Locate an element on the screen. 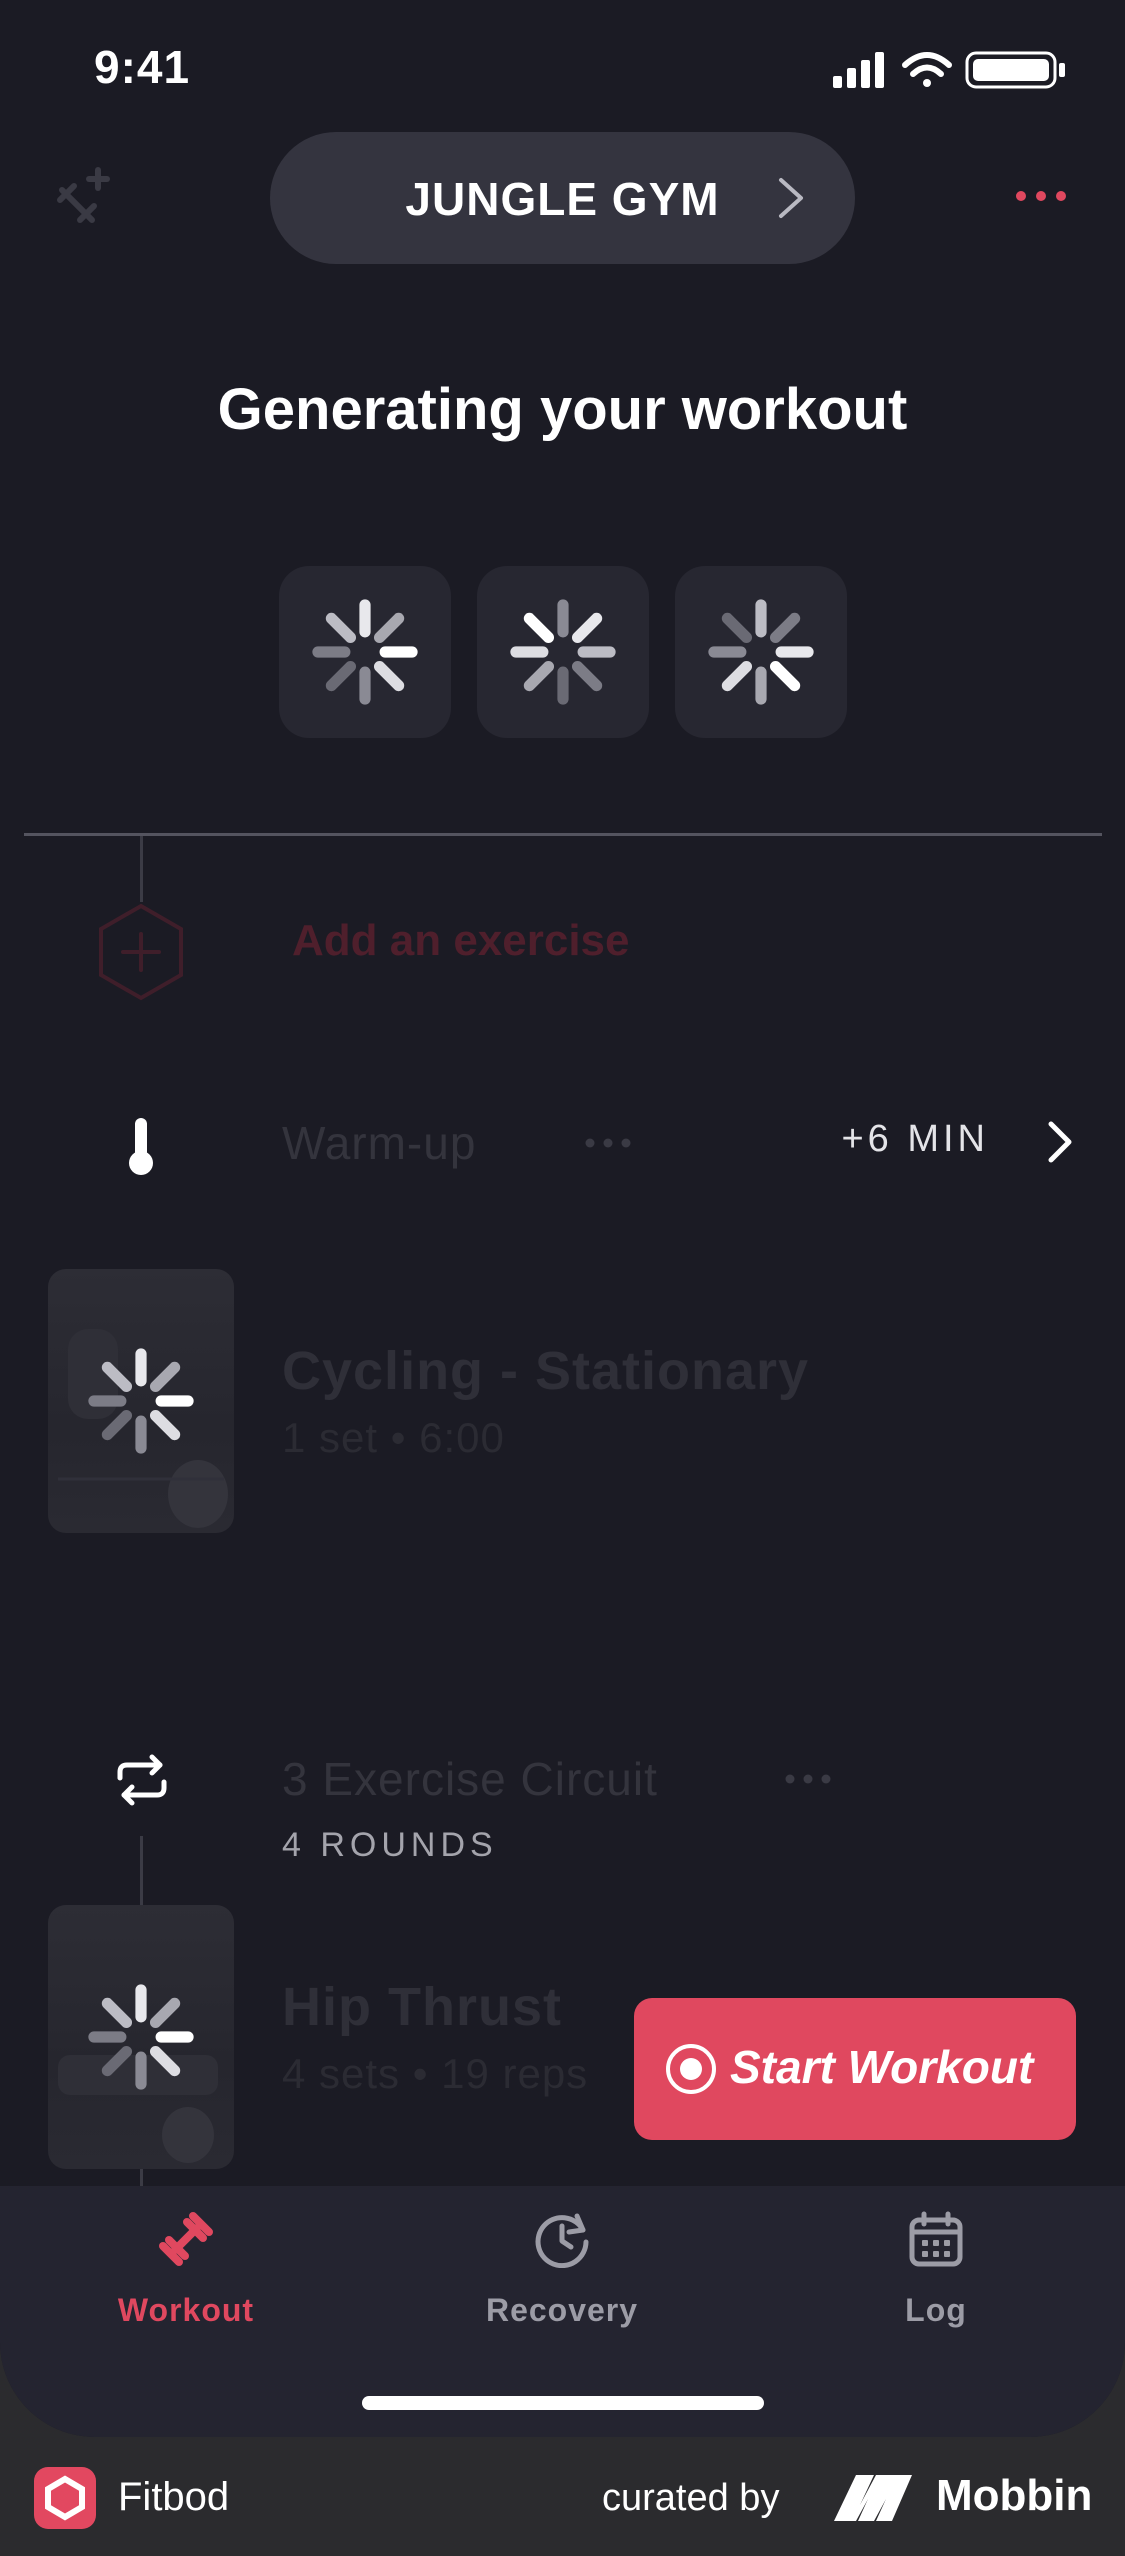  mobbin-logo-icon is located at coordinates (873, 2498).